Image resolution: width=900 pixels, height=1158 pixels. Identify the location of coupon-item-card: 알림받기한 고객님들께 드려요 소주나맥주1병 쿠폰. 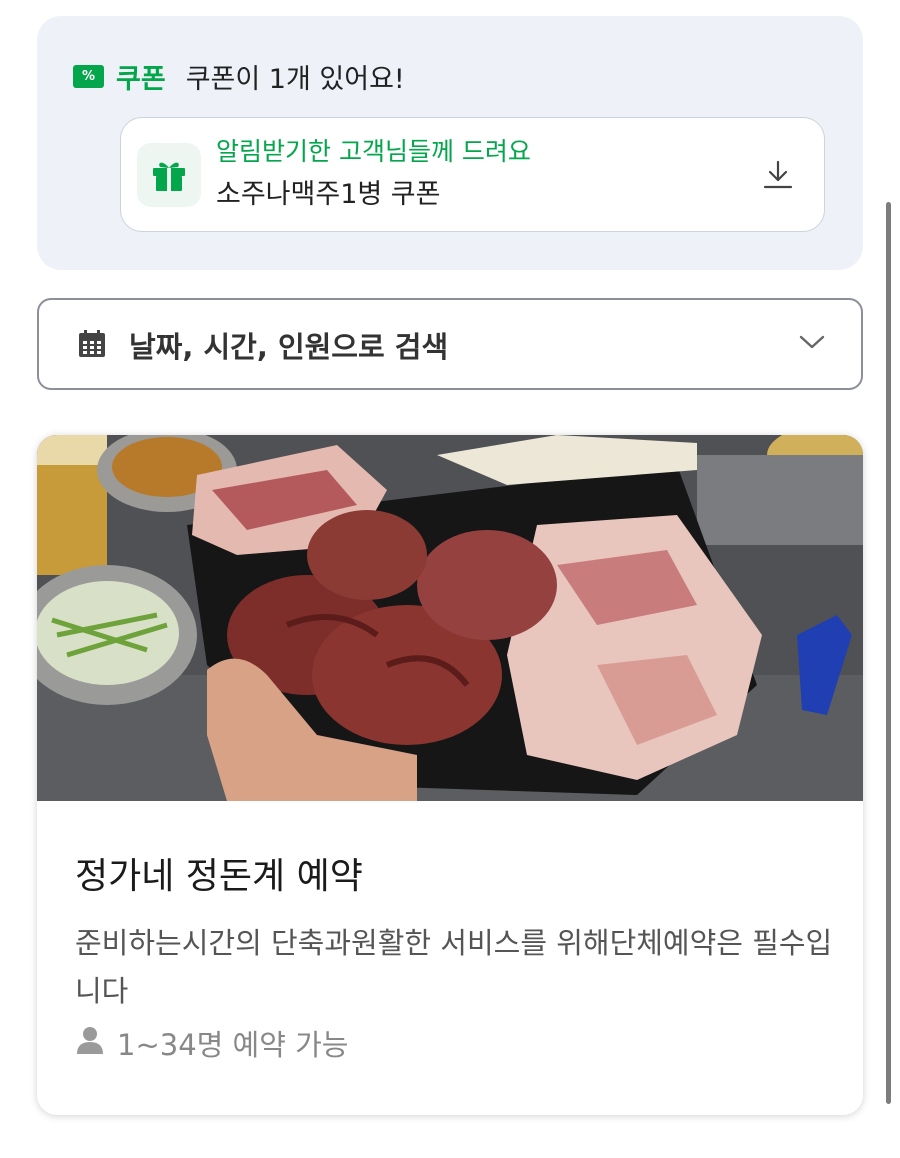
(472, 174).